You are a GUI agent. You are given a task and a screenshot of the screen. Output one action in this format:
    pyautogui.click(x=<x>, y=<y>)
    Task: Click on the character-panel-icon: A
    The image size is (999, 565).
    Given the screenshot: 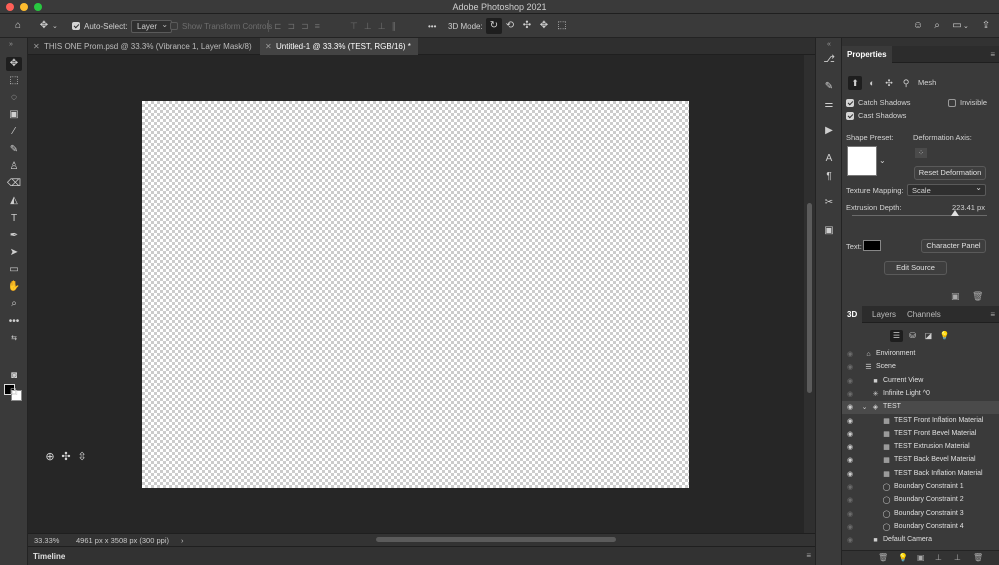 What is the action you would take?
    pyautogui.click(x=829, y=159)
    